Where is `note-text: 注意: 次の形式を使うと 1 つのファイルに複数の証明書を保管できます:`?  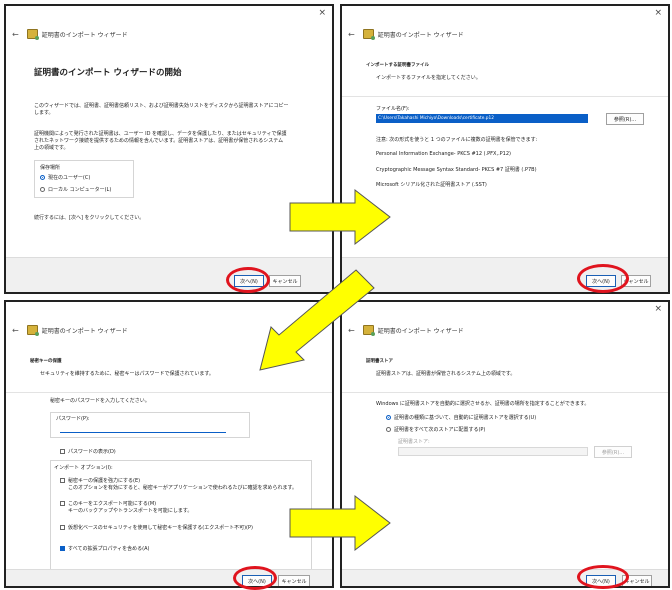 note-text: 注意: 次の形式を使うと 1 つのファイルに複数の証明書を保管できます: is located at coordinates (457, 140).